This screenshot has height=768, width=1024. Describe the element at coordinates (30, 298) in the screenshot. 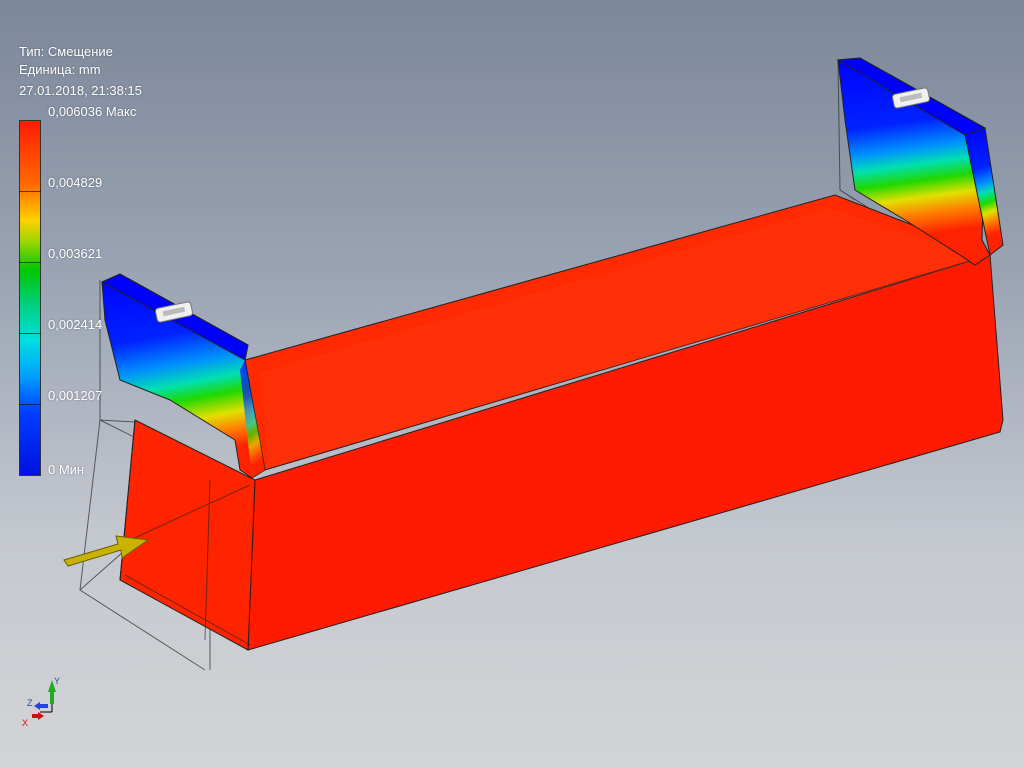

I see `color-scale-bar` at that location.